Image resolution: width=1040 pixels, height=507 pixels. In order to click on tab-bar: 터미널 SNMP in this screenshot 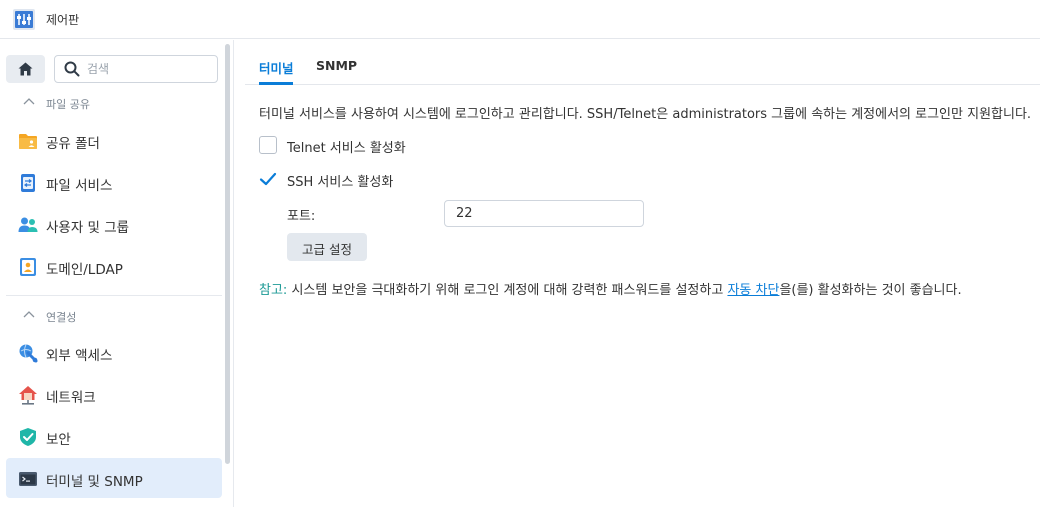, I will do `click(642, 62)`.